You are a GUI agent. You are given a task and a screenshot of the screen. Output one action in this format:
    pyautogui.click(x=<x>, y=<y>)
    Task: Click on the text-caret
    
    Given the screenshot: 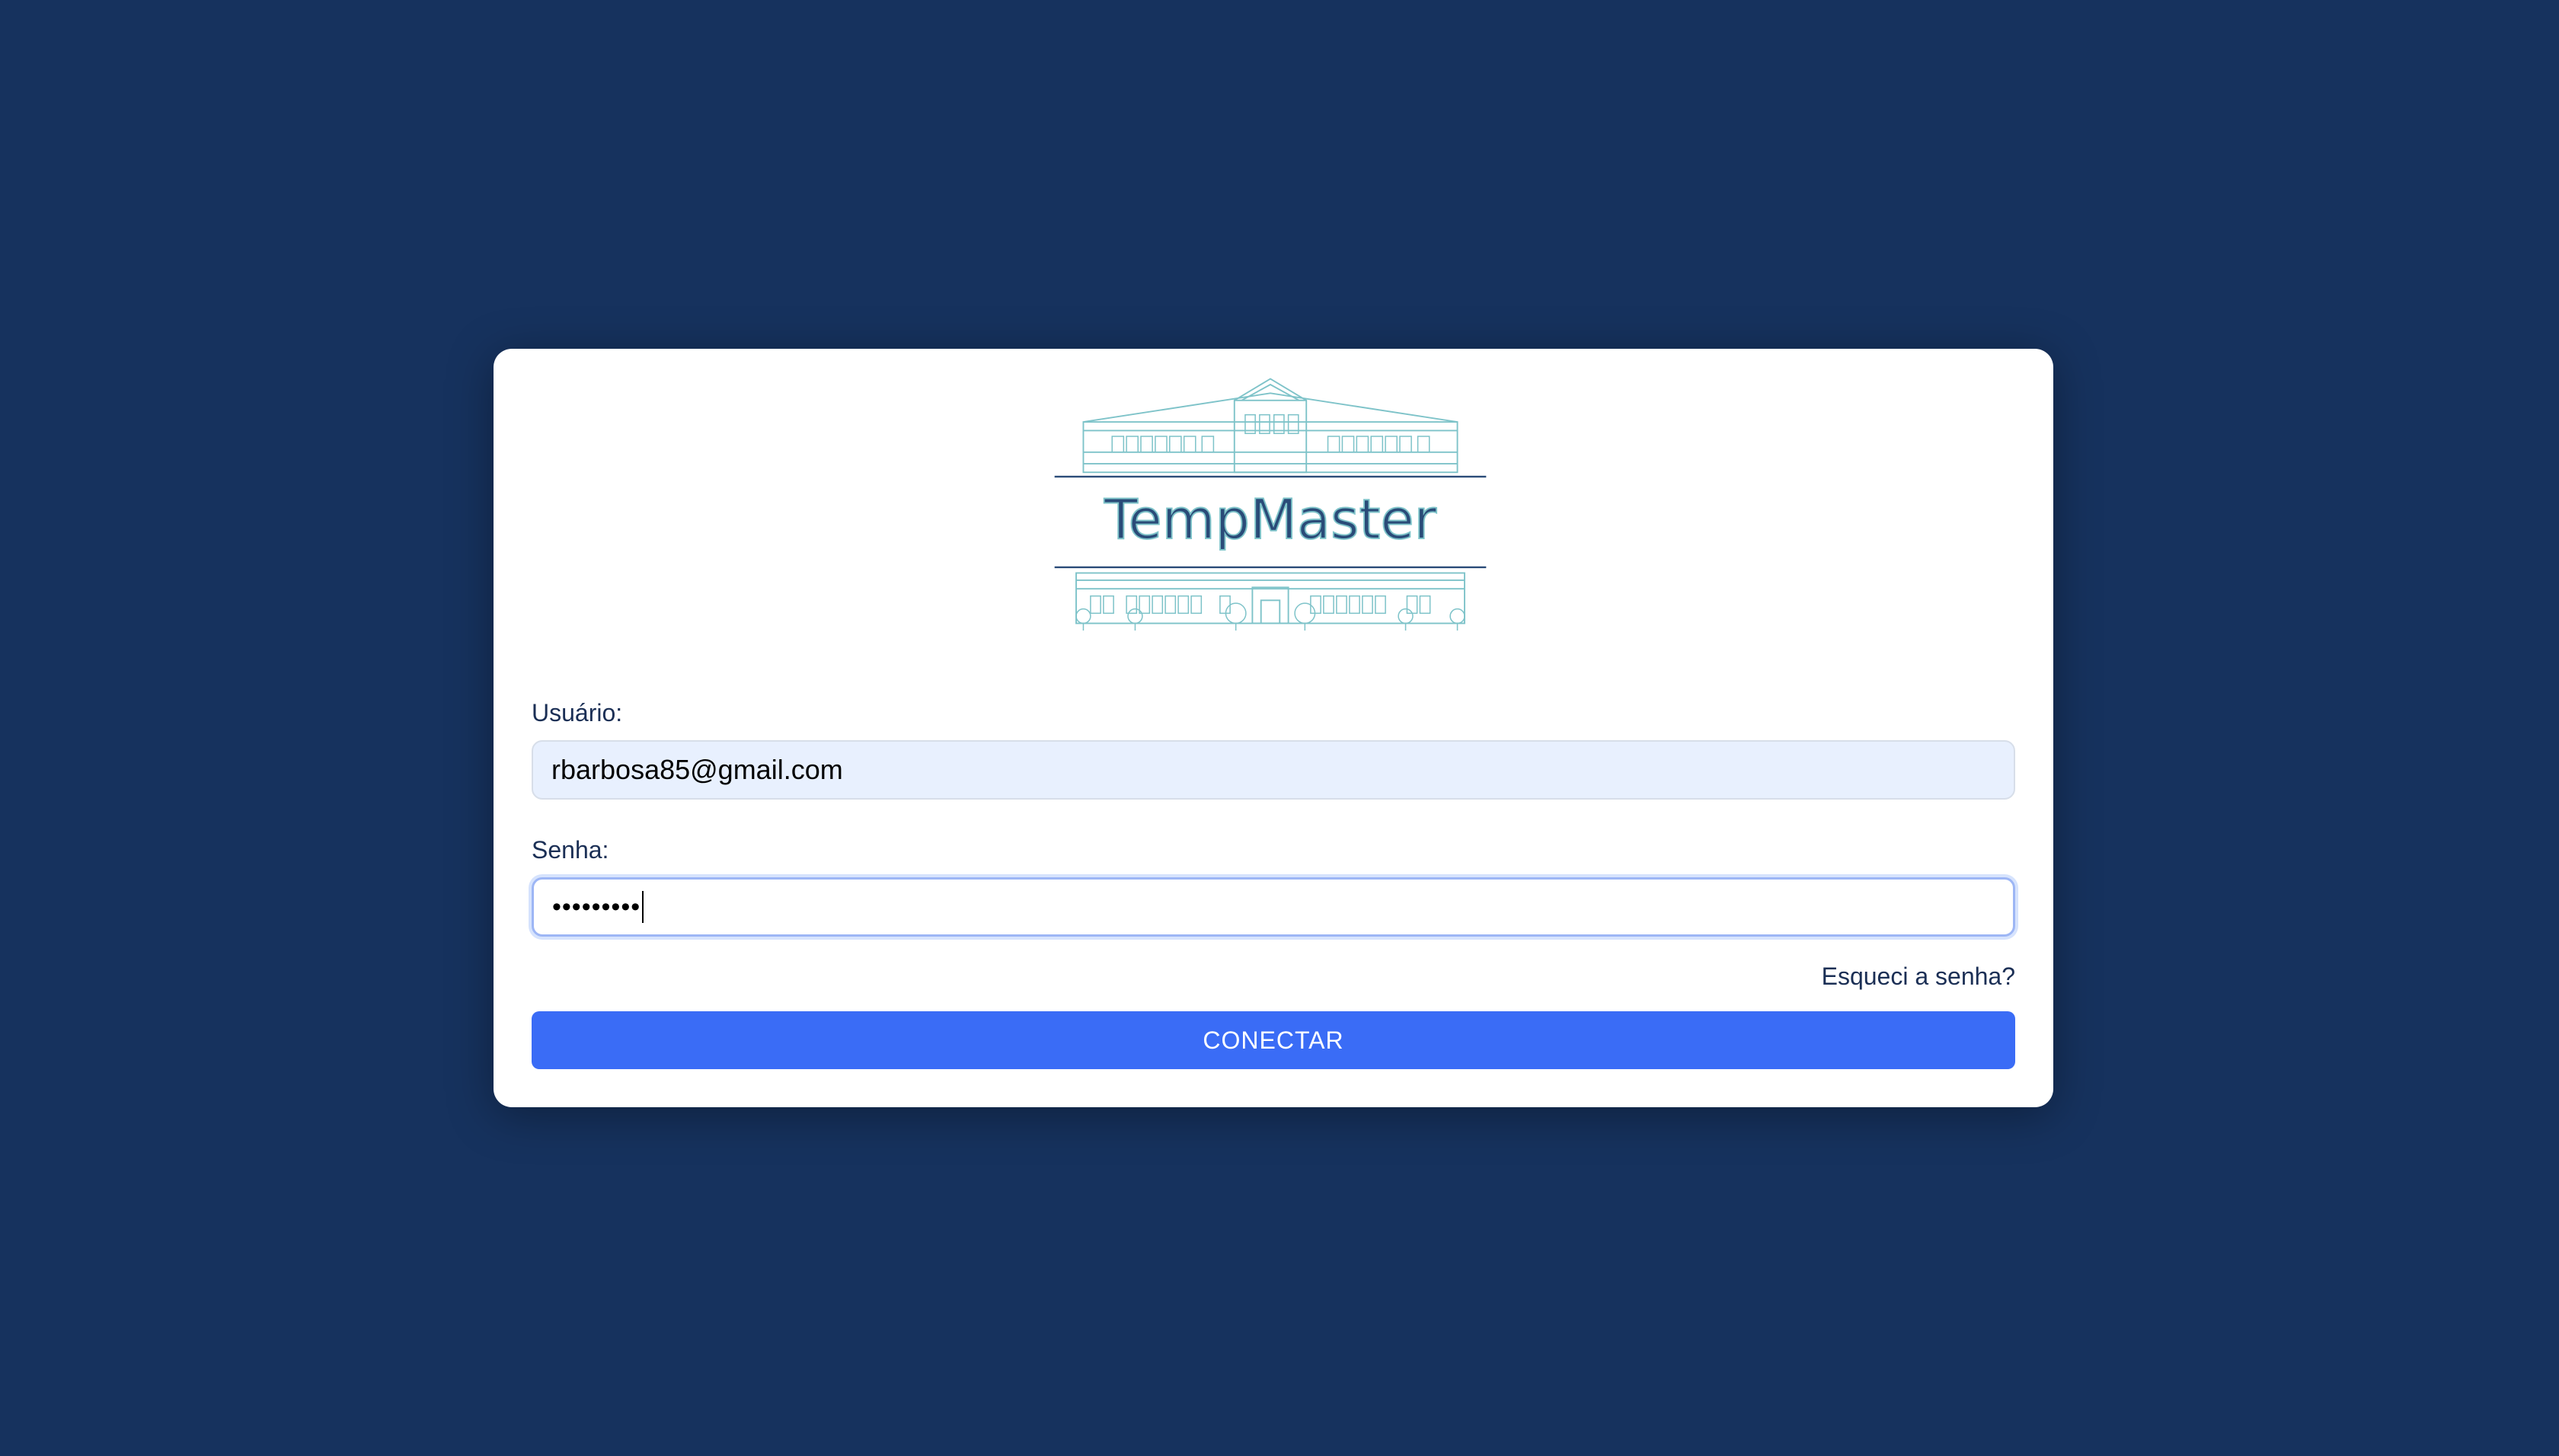 What is the action you would take?
    pyautogui.click(x=643, y=907)
    